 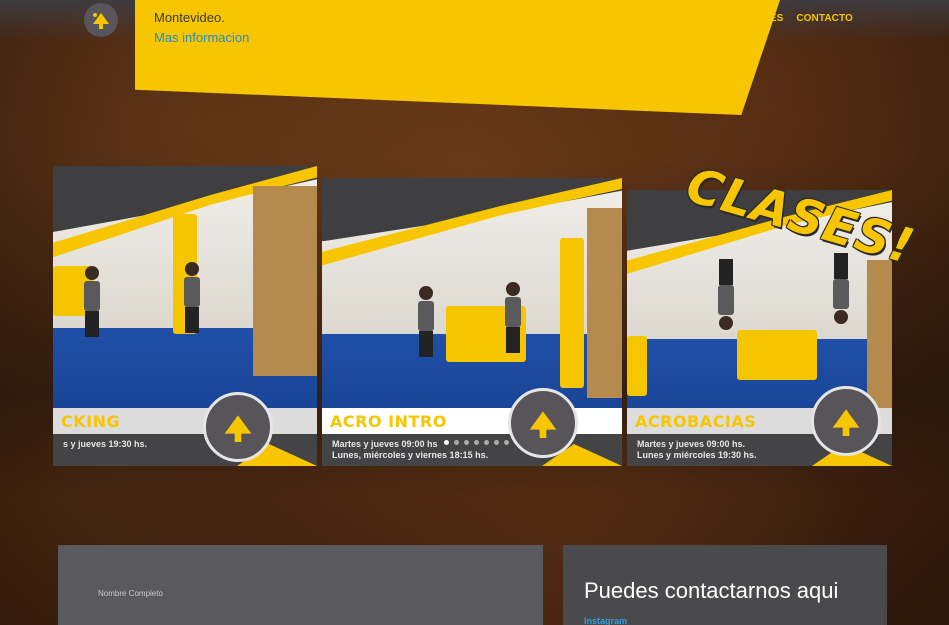 What do you see at coordinates (711, 590) in the screenshot?
I see `contact-title: Puedes contactarnos aqui` at bounding box center [711, 590].